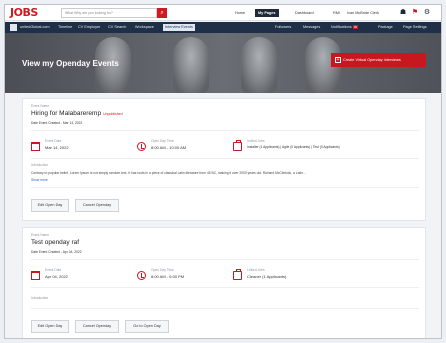  Describe the element at coordinates (35, 27) in the screenshot. I see `nav-item-site: unitedGlobal.com` at that location.